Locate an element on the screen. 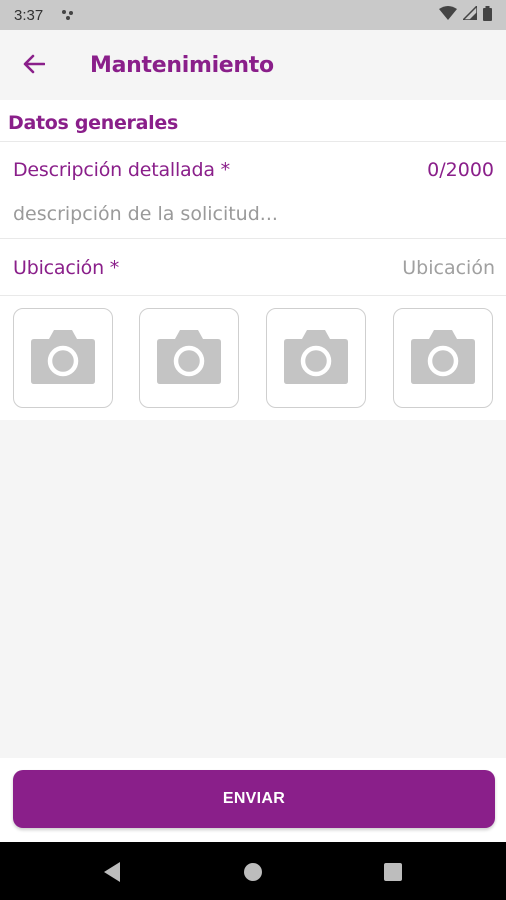  submit-button: ENVIAR is located at coordinates (254, 799).